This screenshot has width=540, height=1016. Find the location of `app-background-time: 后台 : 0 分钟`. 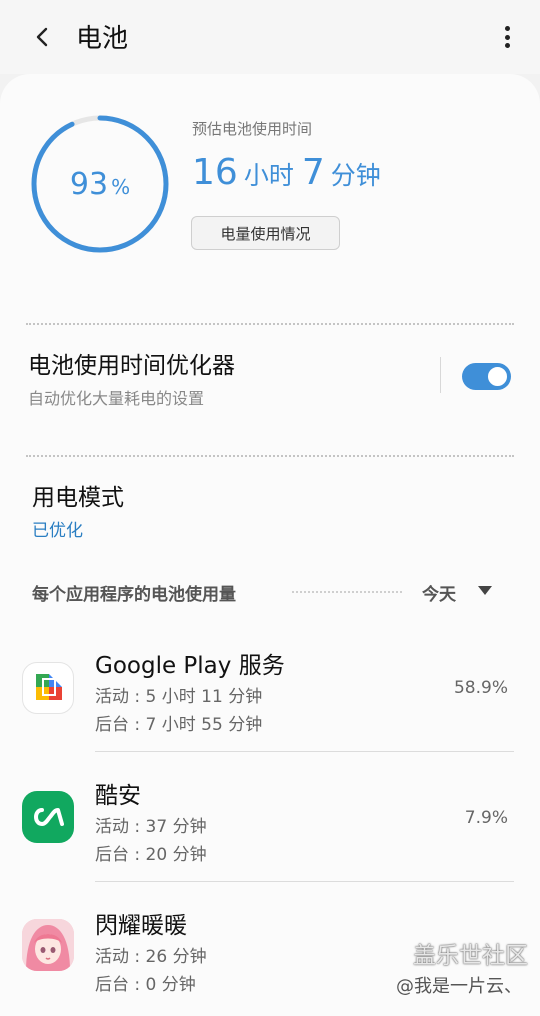

app-background-time: 后台 : 0 分钟 is located at coordinates (145, 985).